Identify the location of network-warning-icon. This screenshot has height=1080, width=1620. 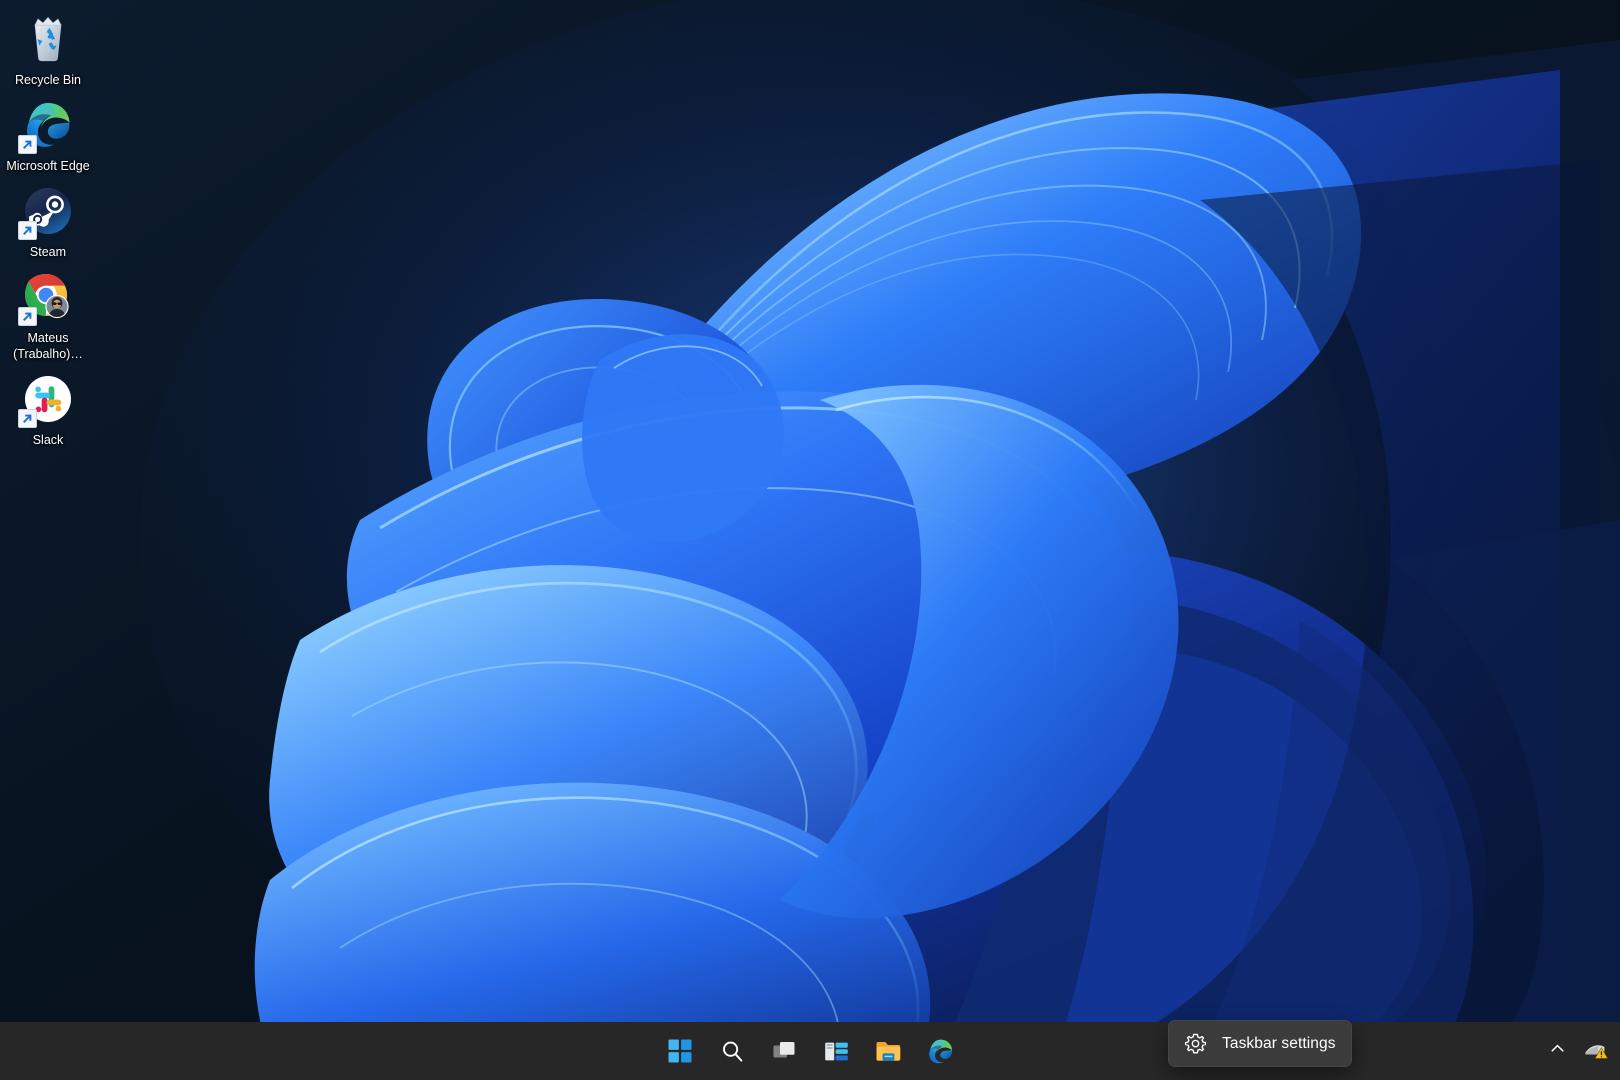
(1596, 1051).